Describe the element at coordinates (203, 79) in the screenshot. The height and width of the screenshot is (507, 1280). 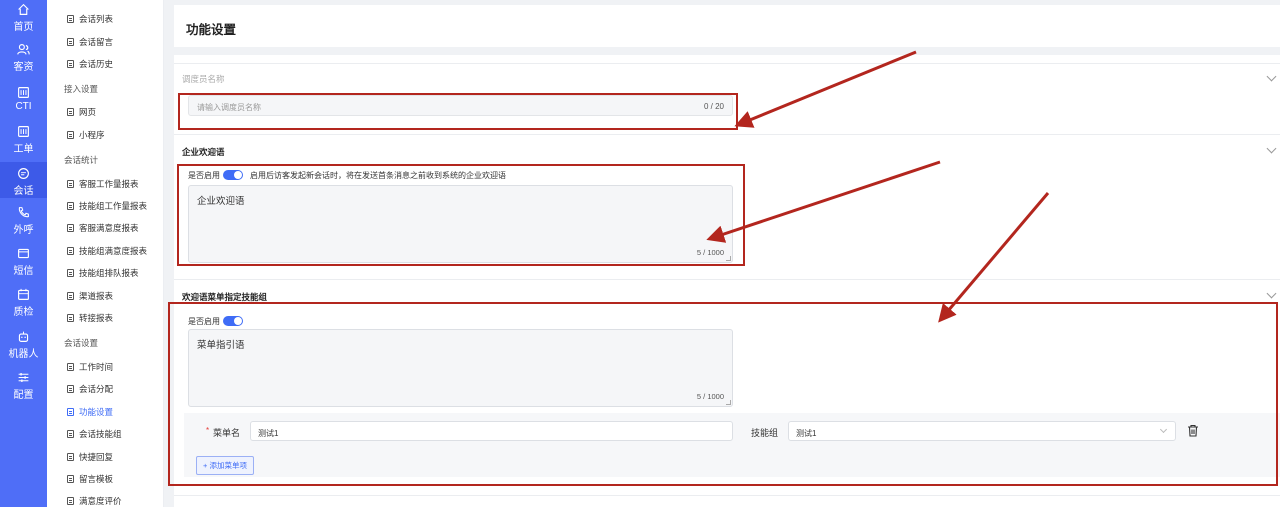
I see `dispatcher-section-title: 调度员名称` at that location.